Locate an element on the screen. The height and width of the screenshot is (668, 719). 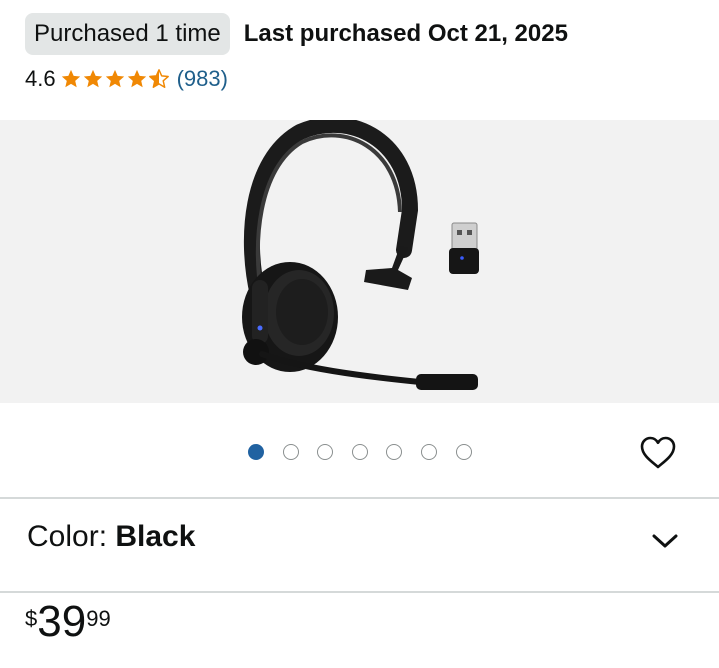
price: $ 39 99 is located at coordinates (68, 622).